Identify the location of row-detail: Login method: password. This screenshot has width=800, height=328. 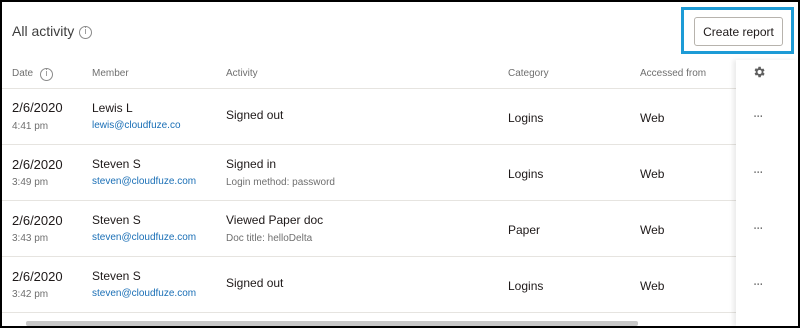
(280, 182).